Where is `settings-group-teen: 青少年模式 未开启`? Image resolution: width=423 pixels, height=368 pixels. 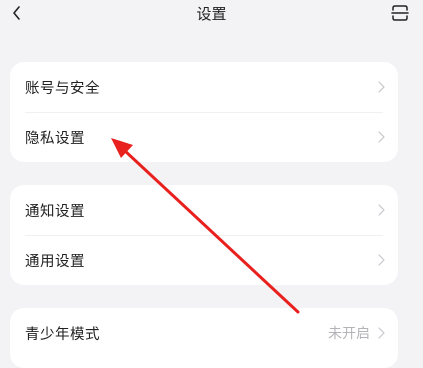 settings-group-teen: 青少年模式 未开启 is located at coordinates (204, 338).